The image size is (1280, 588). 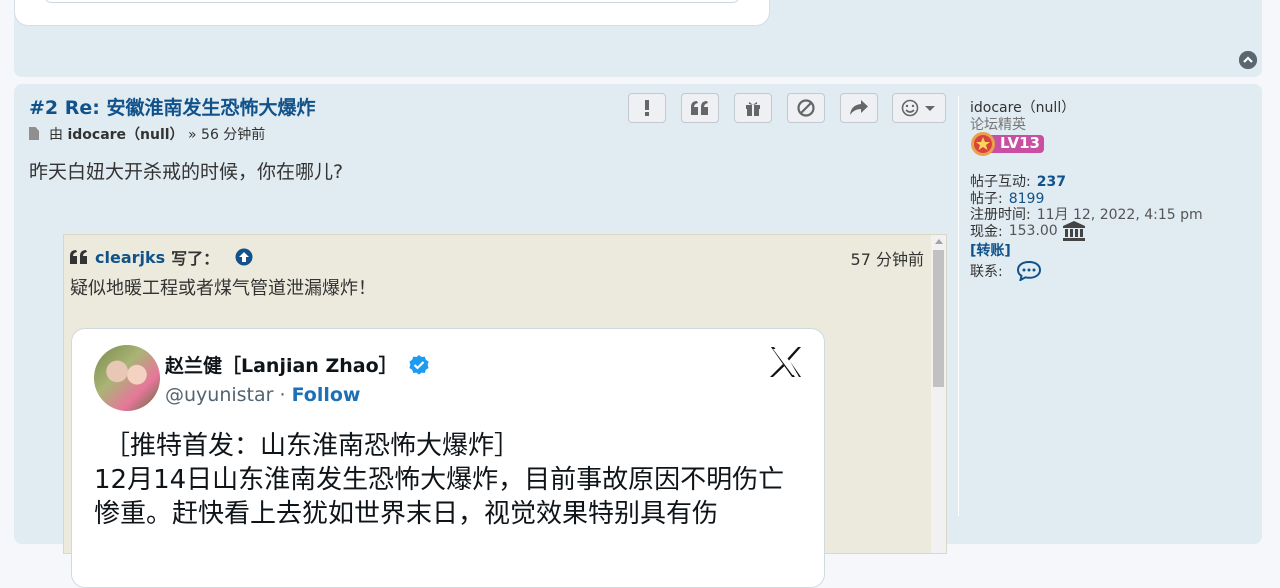 What do you see at coordinates (990, 250) in the screenshot?
I see `transfer-link: [转账]` at bounding box center [990, 250].